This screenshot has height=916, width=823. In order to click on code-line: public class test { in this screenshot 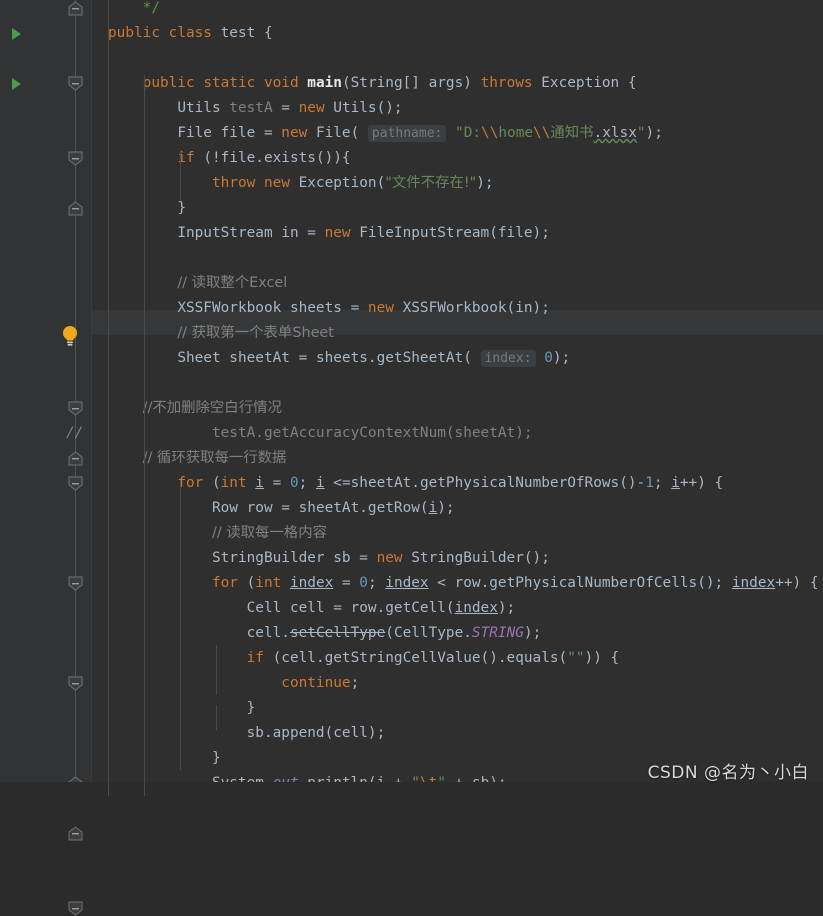, I will do `click(457, 33)`.